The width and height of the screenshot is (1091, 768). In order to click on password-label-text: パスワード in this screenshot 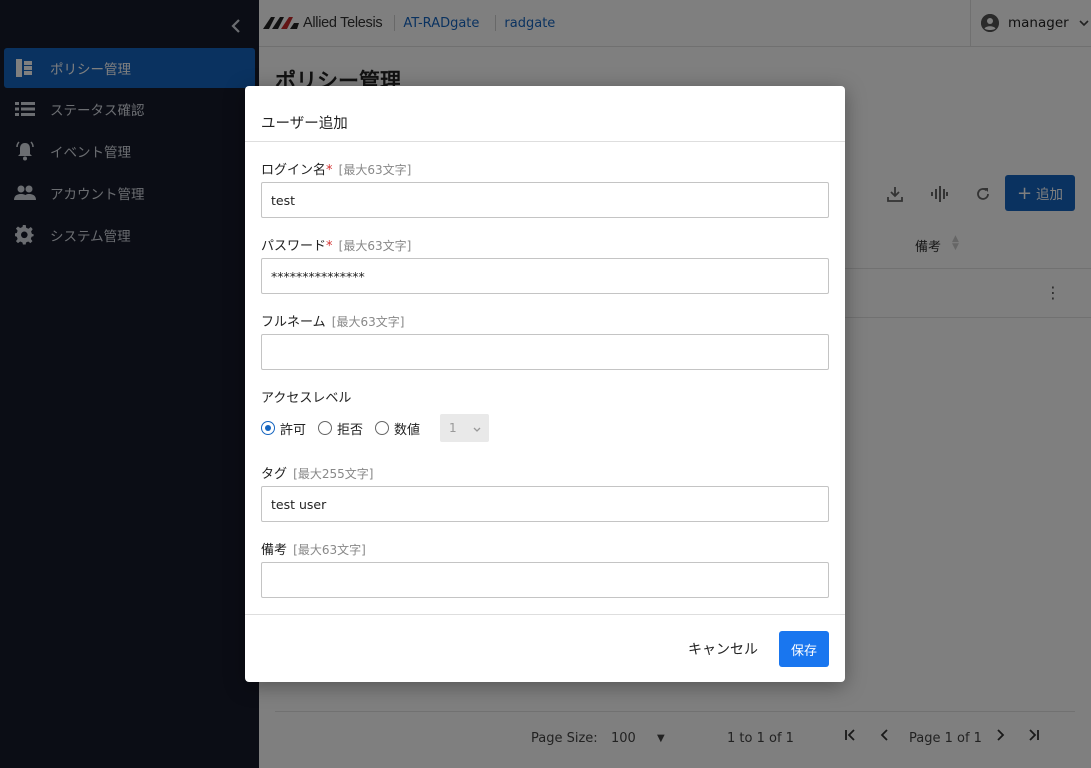, I will do `click(294, 246)`.